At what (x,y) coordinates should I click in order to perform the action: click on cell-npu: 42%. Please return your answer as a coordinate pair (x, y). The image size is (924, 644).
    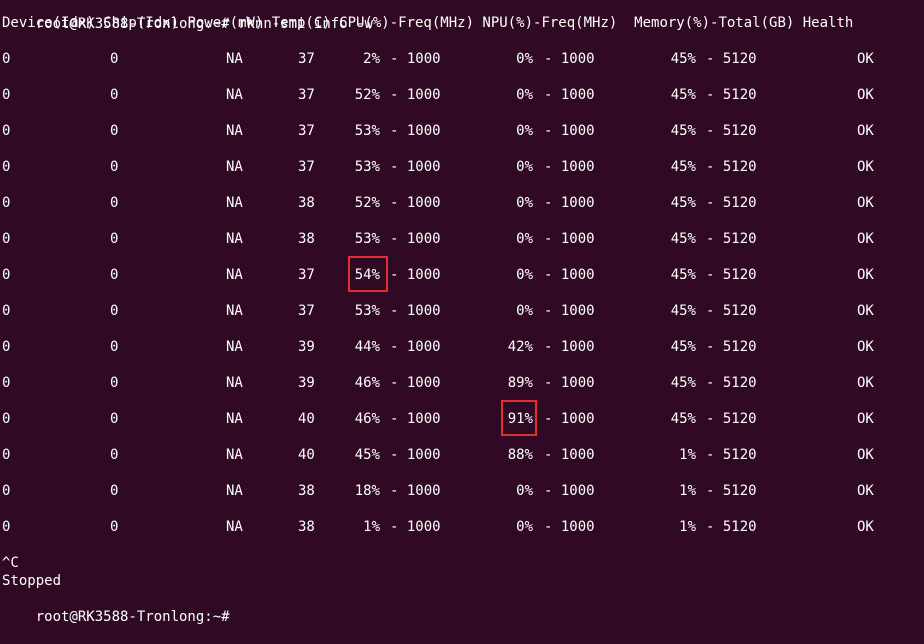
    Looking at the image, I should click on (520, 347).